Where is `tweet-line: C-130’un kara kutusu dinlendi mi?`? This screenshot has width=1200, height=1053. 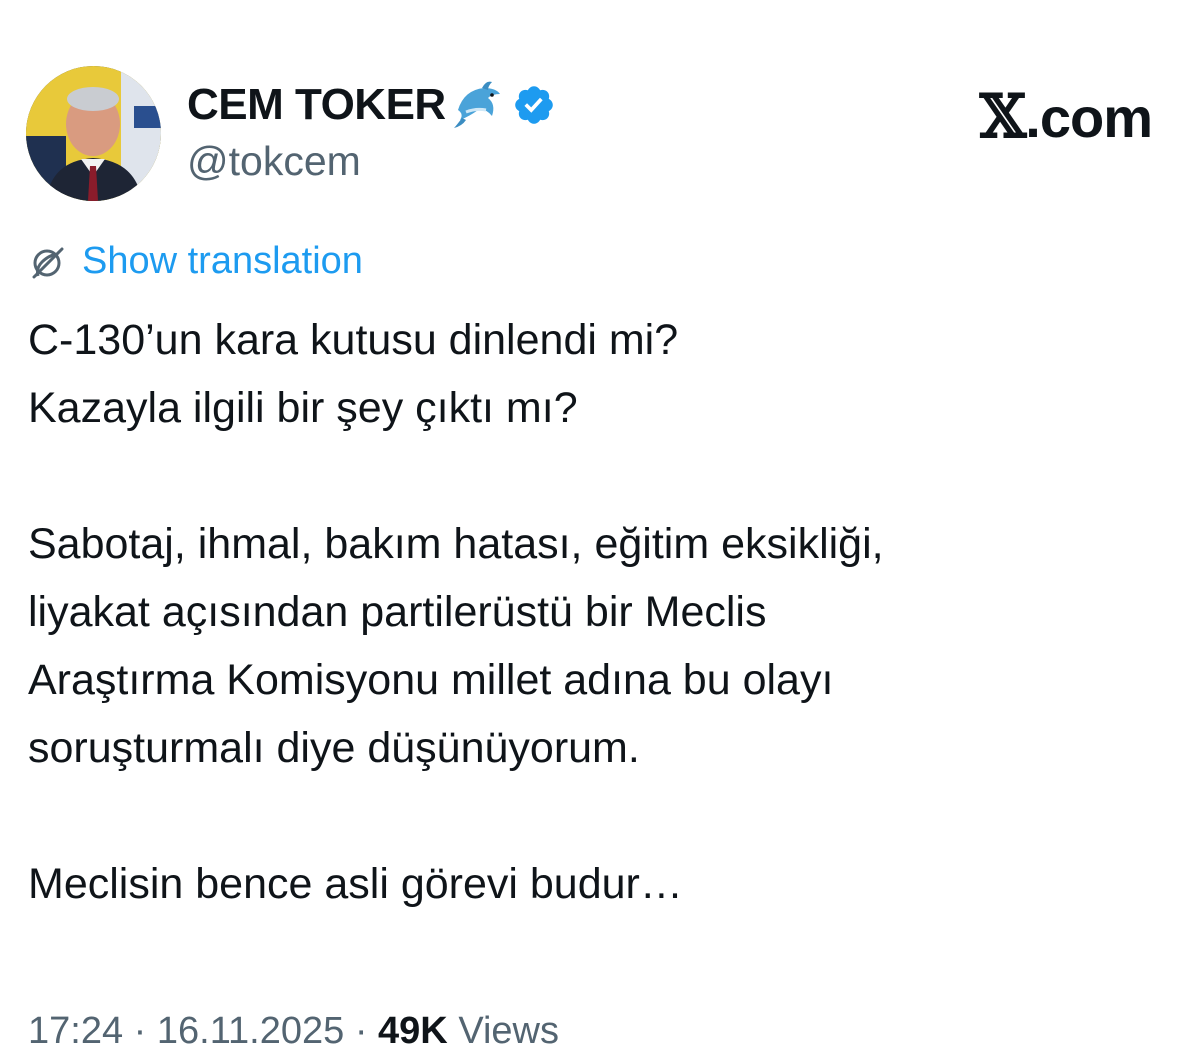
tweet-line: C-130’un kara kutusu dinlendi mi? is located at coordinates (353, 340).